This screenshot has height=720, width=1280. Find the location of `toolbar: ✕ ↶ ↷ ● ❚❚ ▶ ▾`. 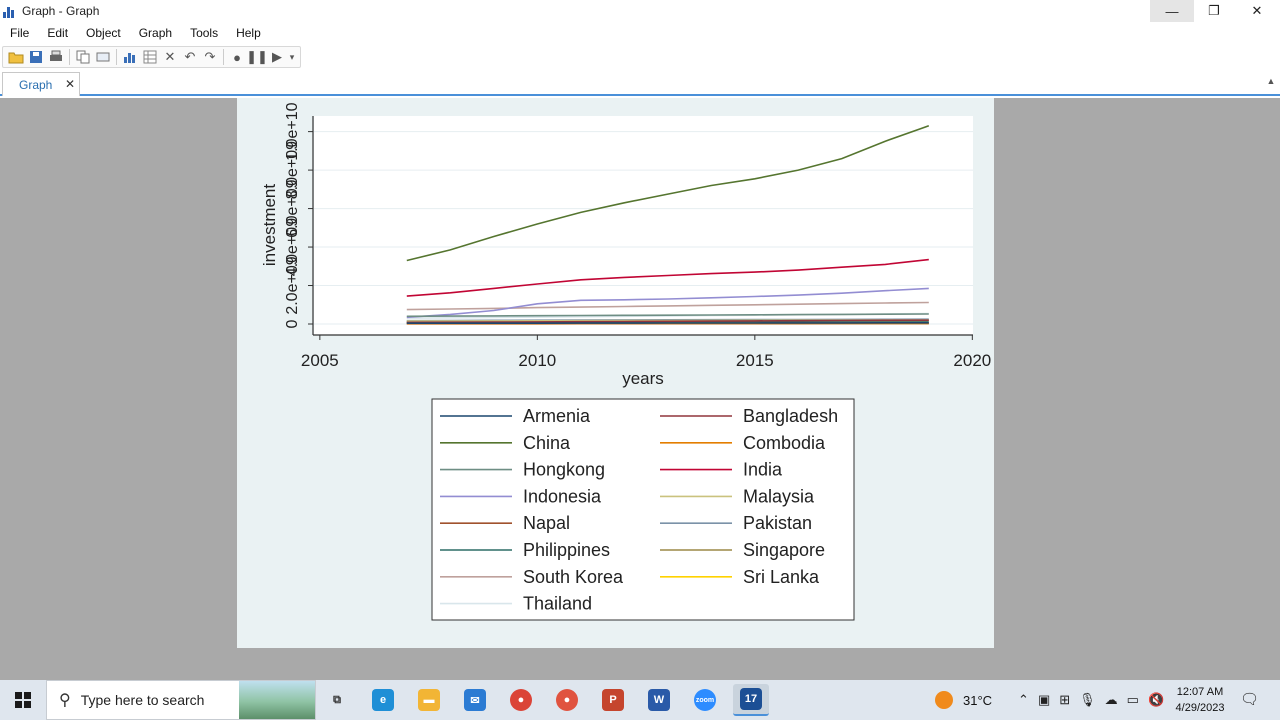

toolbar: ✕ ↶ ↷ ● ❚❚ ▶ ▾ is located at coordinates (151, 57).